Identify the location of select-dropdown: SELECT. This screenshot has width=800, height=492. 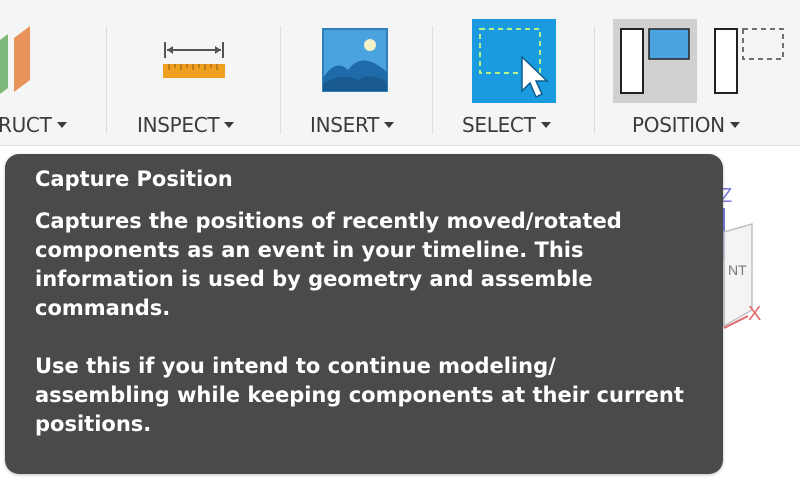
(506, 125).